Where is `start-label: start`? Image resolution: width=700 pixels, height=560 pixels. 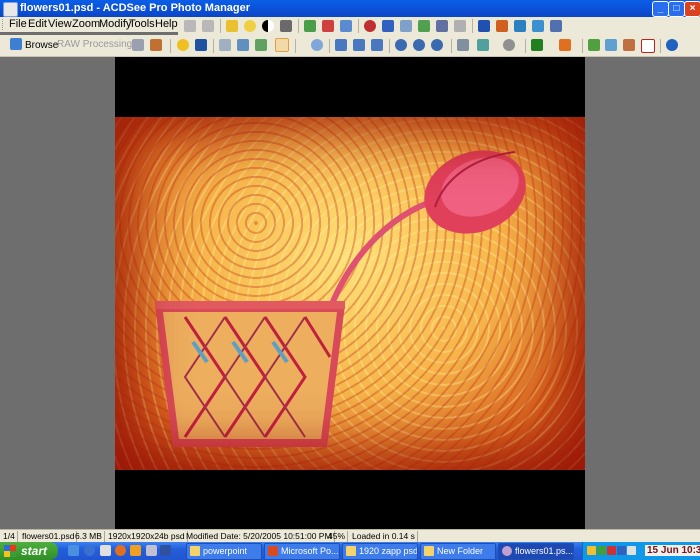 start-label: start is located at coordinates (34, 551).